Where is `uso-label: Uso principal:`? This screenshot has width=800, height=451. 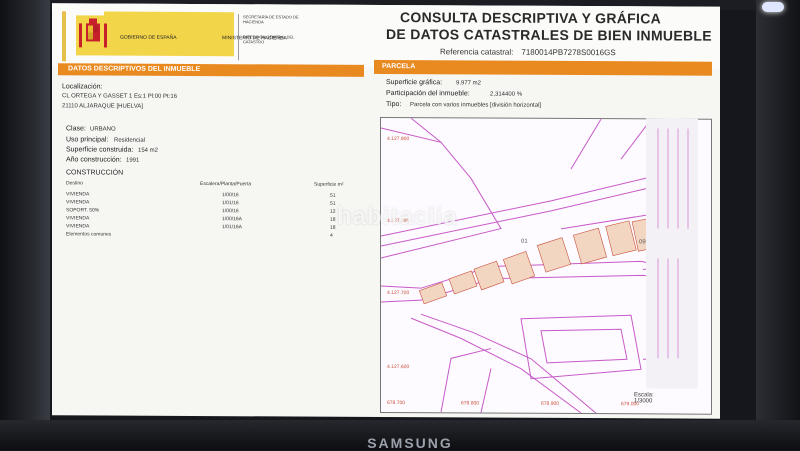 uso-label: Uso principal: is located at coordinates (87, 140).